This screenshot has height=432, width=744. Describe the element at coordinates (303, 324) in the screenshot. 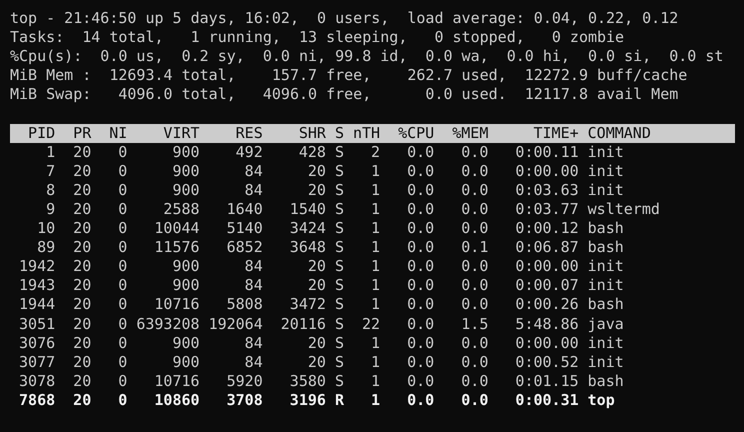

I see `table-cell-text: 20116` at that location.